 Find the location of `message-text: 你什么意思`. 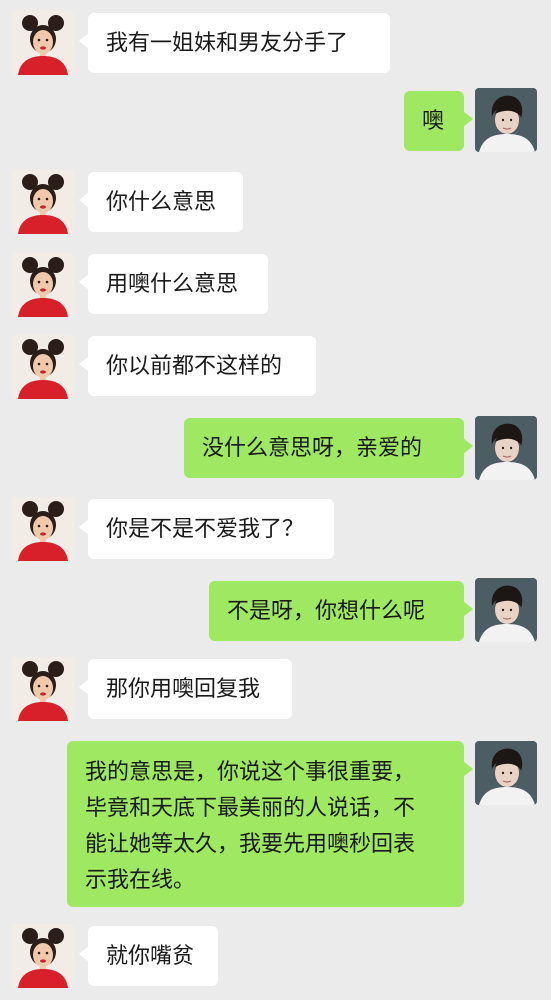

message-text: 你什么意思 is located at coordinates (161, 202).